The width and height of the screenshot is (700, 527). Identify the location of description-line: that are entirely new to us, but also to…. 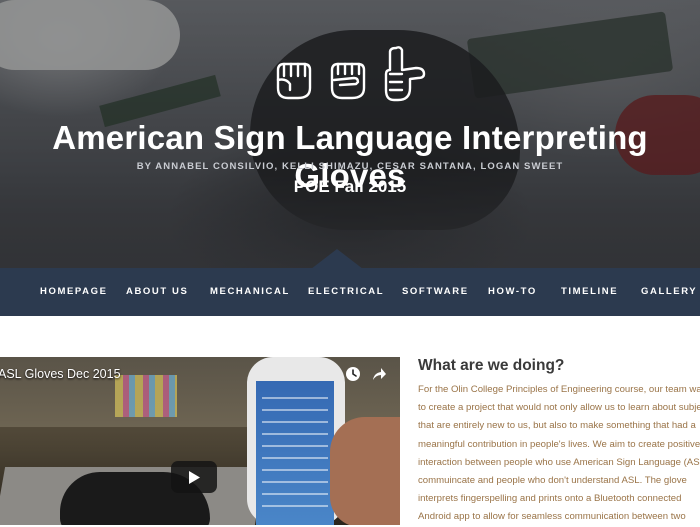
(557, 426).